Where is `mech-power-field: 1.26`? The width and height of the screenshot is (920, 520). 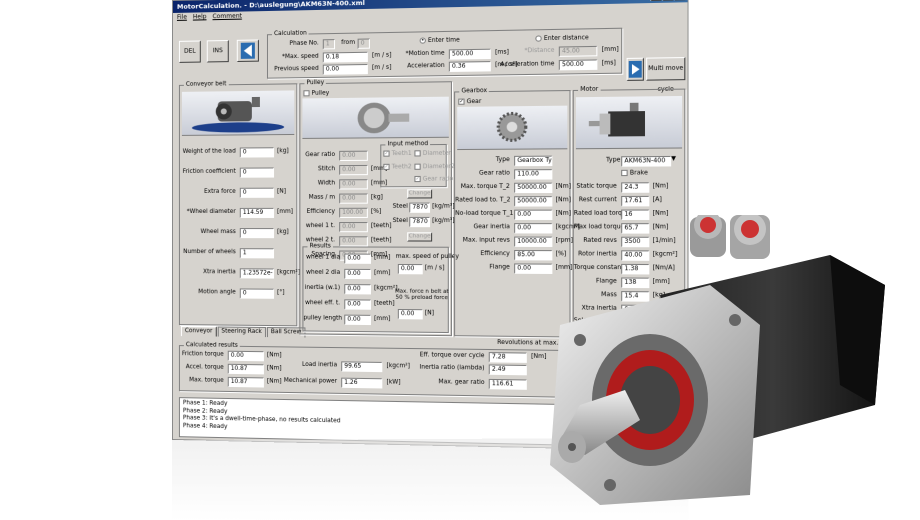
mech-power-field: 1.26 is located at coordinates (361, 383).